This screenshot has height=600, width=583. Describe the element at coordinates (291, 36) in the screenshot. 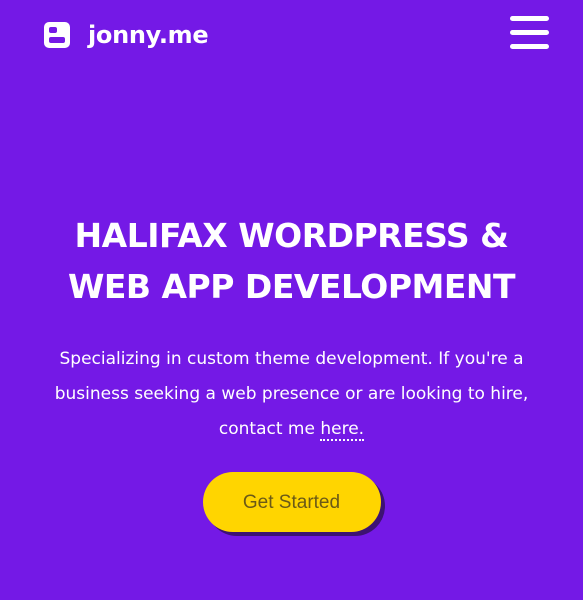

I see `site-header: jonny.me` at that location.